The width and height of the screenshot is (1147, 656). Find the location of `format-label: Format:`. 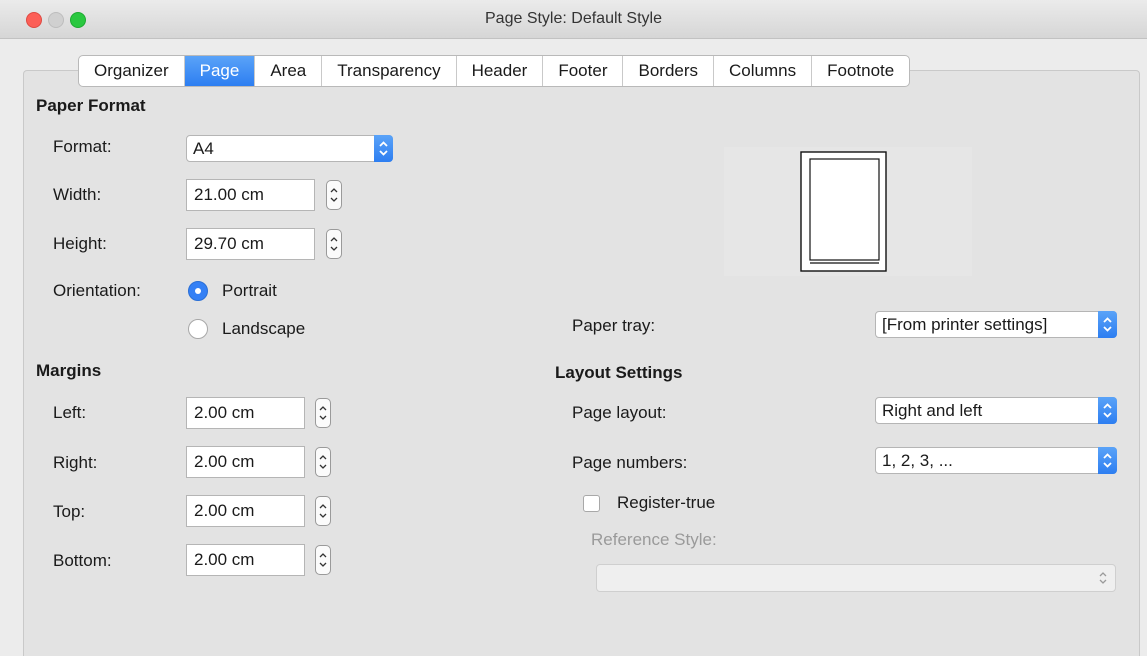

format-label: Format: is located at coordinates (82, 146).